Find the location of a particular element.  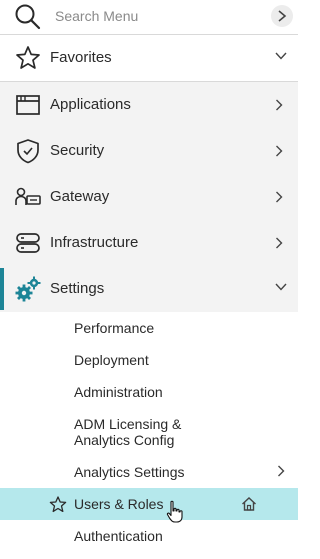

menu-item-infrastructure: Infrastructure is located at coordinates (149, 243).